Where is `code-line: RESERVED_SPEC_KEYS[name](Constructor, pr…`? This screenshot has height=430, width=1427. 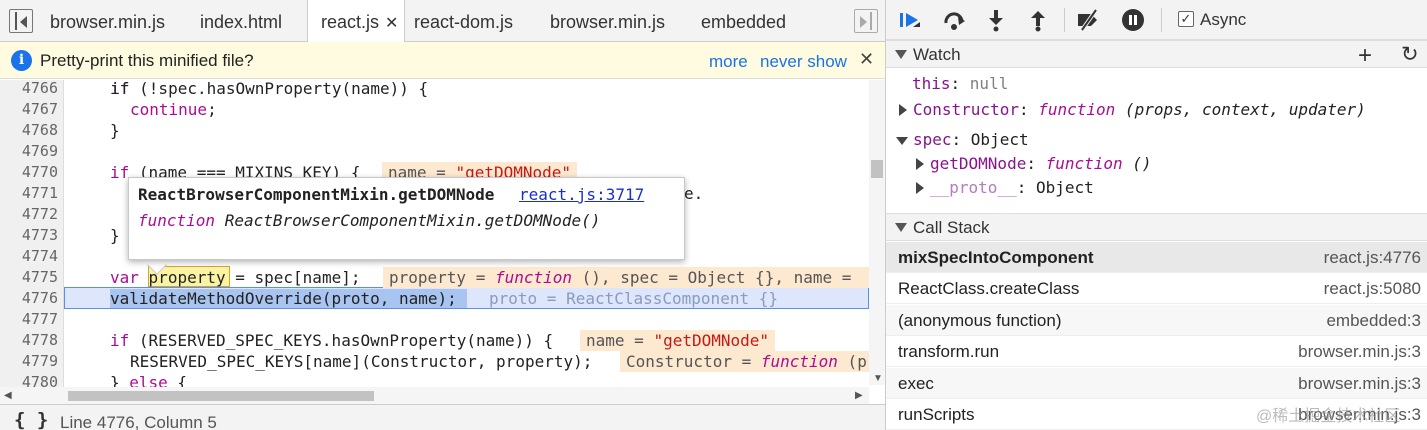 code-line: RESERVED_SPEC_KEYS[name](Constructor, pr… is located at coordinates (361, 361).